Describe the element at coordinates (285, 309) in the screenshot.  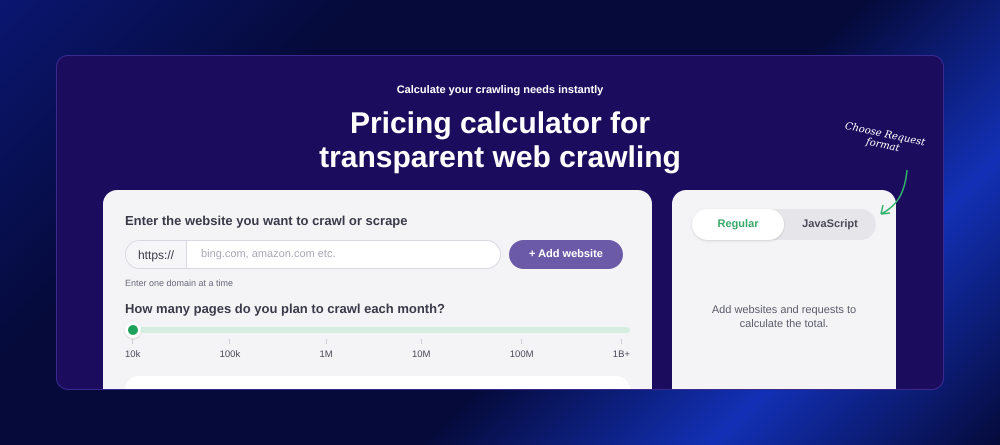
I see `pages-label: How many pages do you plan to crawl each month?` at that location.